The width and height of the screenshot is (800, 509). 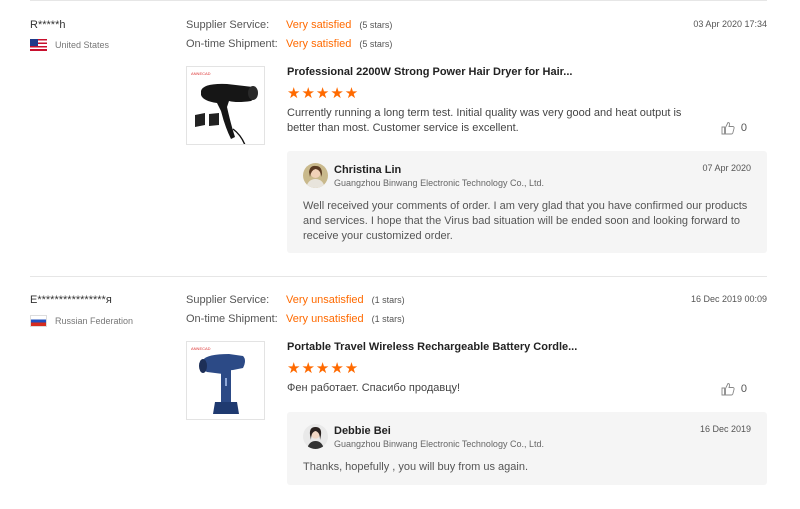 I want to click on us-flag-icon, so click(x=38, y=45).